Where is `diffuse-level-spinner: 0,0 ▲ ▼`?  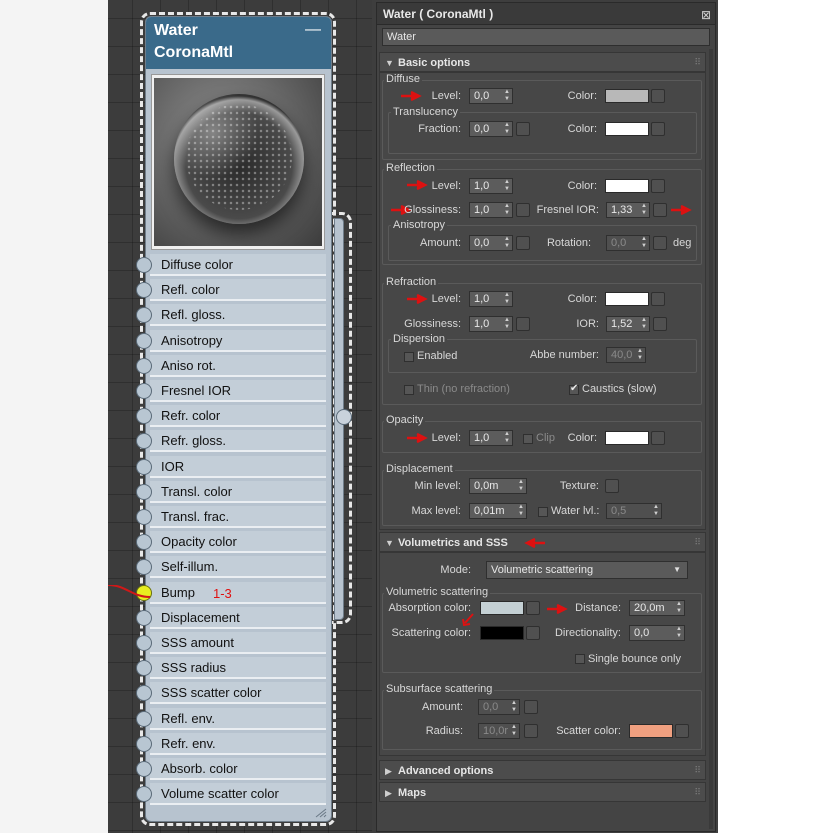
diffuse-level-spinner: 0,0 ▲ ▼ is located at coordinates (491, 96).